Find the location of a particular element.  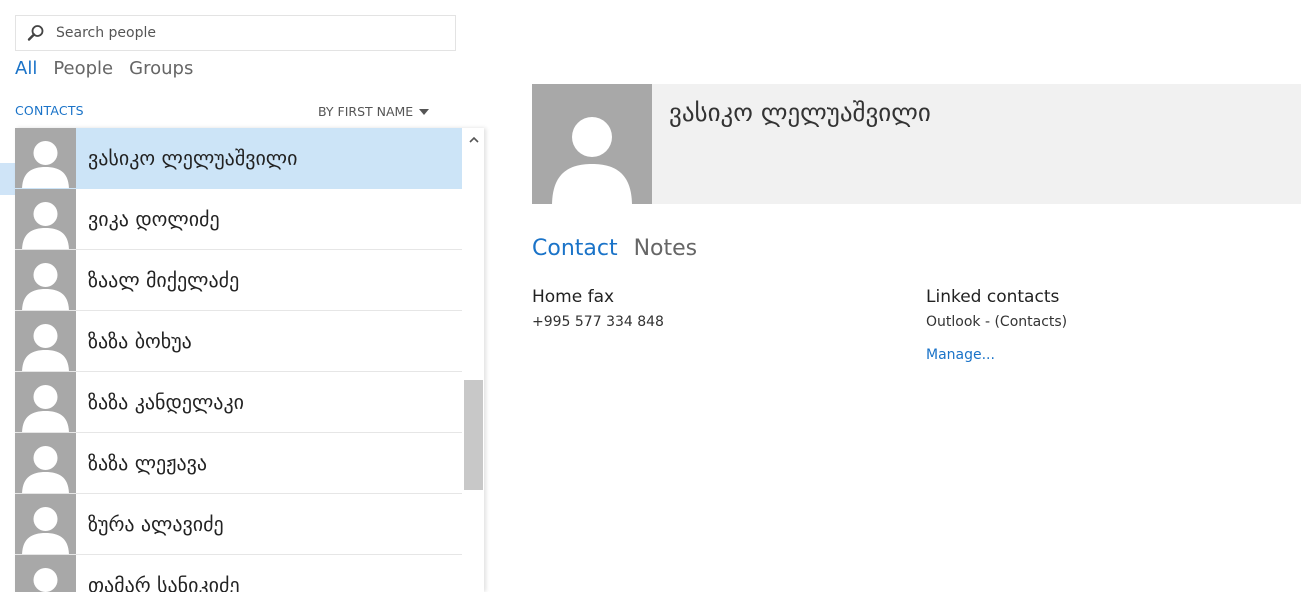

tab-all: All is located at coordinates (26, 68).